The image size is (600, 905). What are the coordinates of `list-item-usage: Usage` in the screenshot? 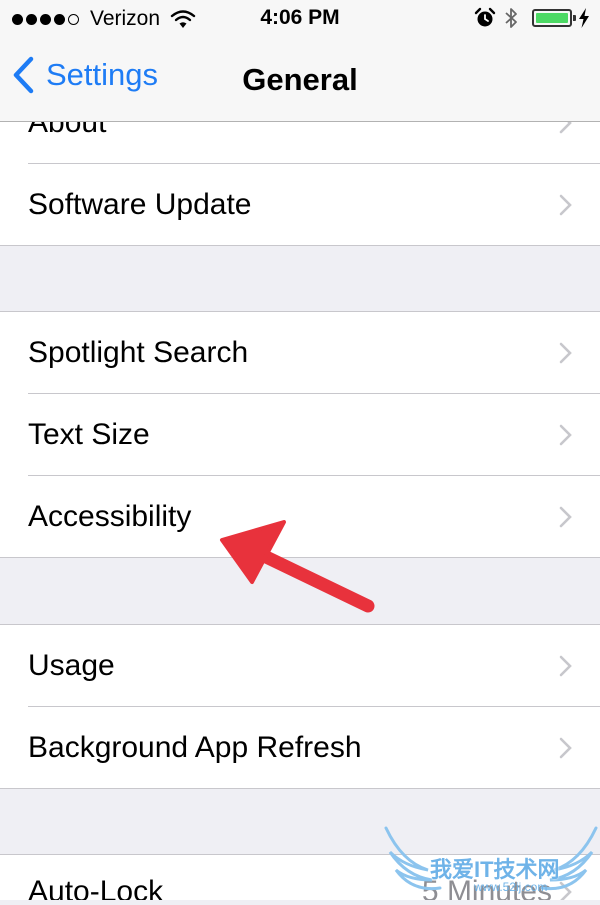 It's located at (300, 666).